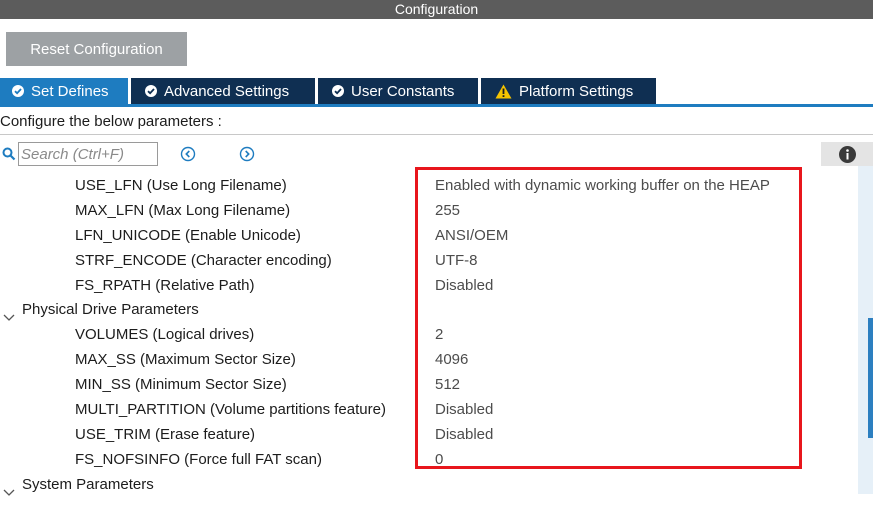 This screenshot has width=873, height=505. What do you see at coordinates (439, 459) in the screenshot?
I see `param-value: 0` at bounding box center [439, 459].